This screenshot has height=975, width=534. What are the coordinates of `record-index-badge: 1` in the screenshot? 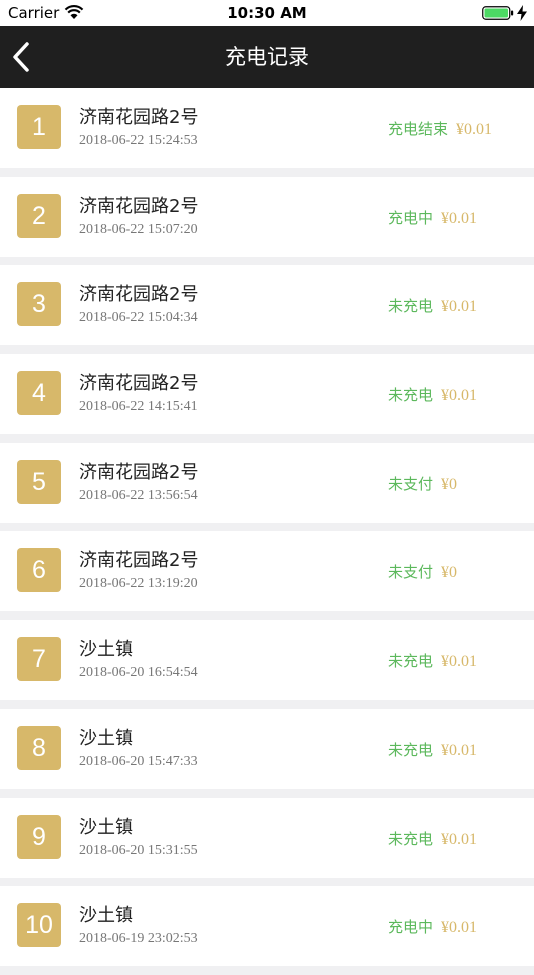 It's located at (39, 127).